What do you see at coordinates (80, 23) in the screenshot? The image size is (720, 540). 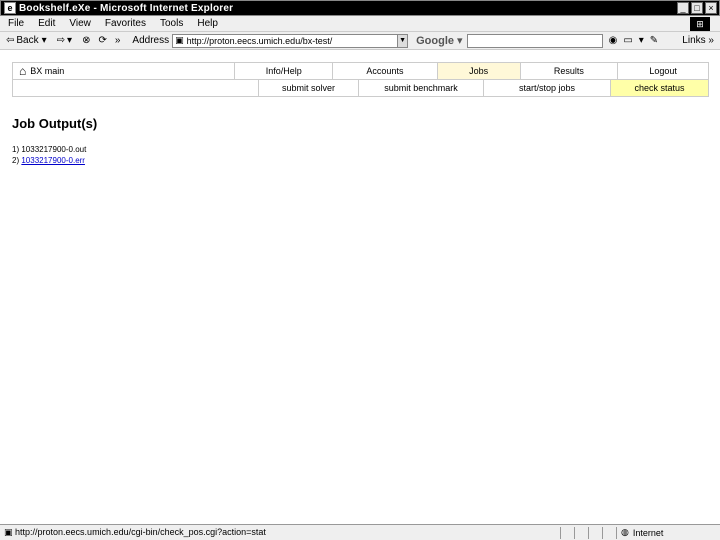 I see `menu-view: View` at bounding box center [80, 23].